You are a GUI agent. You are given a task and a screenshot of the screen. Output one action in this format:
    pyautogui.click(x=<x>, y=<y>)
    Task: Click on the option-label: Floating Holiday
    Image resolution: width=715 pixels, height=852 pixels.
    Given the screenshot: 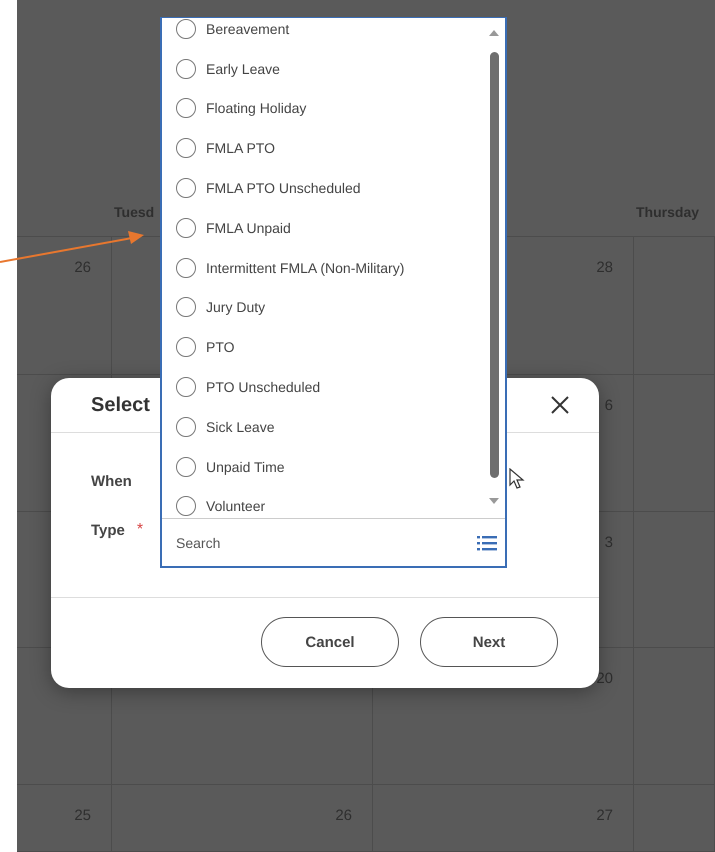 What is the action you would take?
    pyautogui.click(x=256, y=108)
    